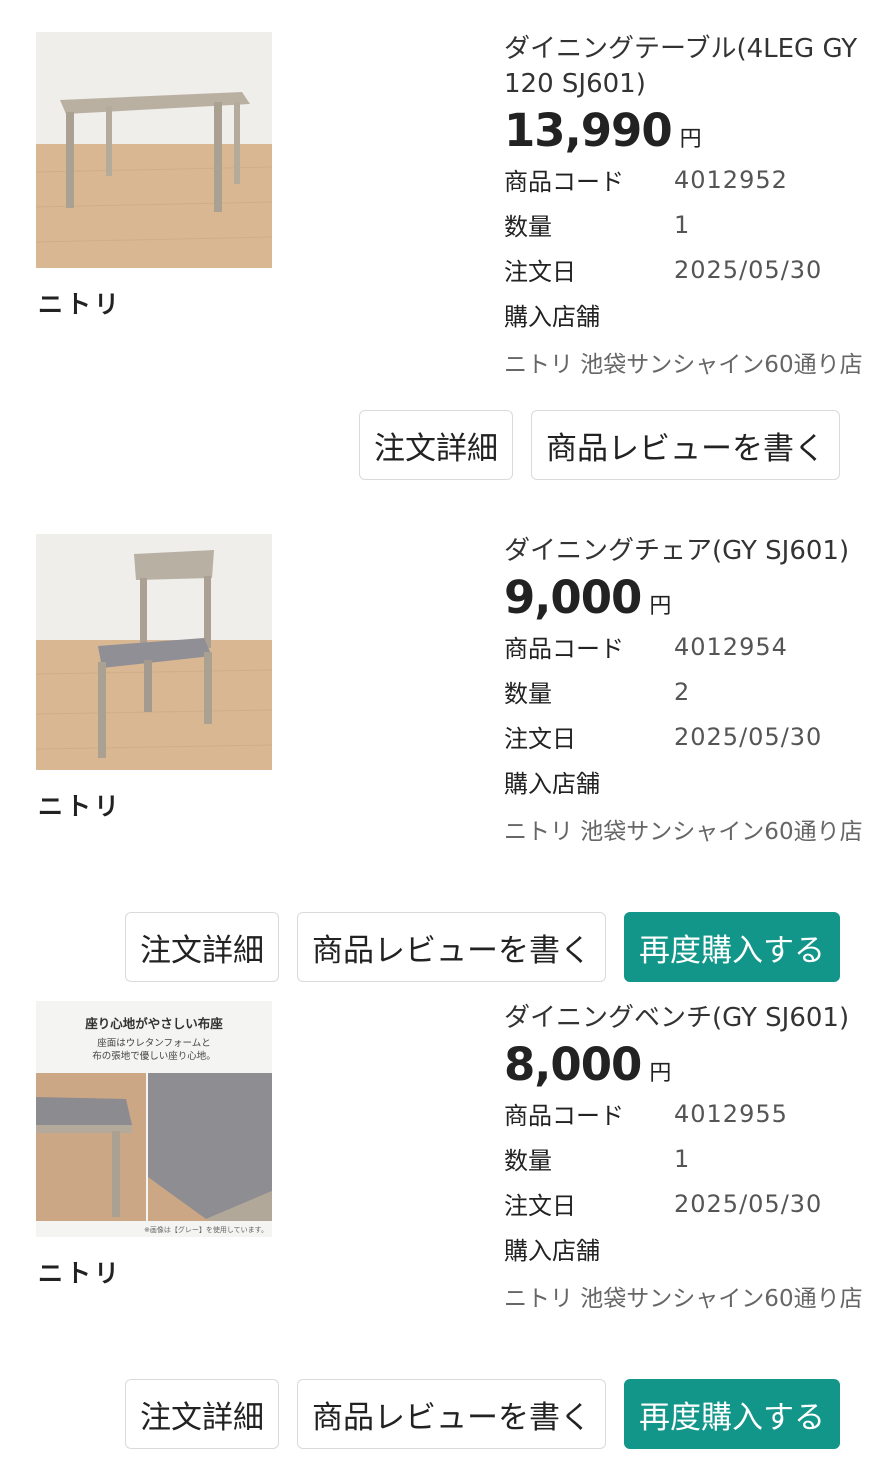  What do you see at coordinates (731, 646) in the screenshot?
I see `product-code-value: 4012954` at bounding box center [731, 646].